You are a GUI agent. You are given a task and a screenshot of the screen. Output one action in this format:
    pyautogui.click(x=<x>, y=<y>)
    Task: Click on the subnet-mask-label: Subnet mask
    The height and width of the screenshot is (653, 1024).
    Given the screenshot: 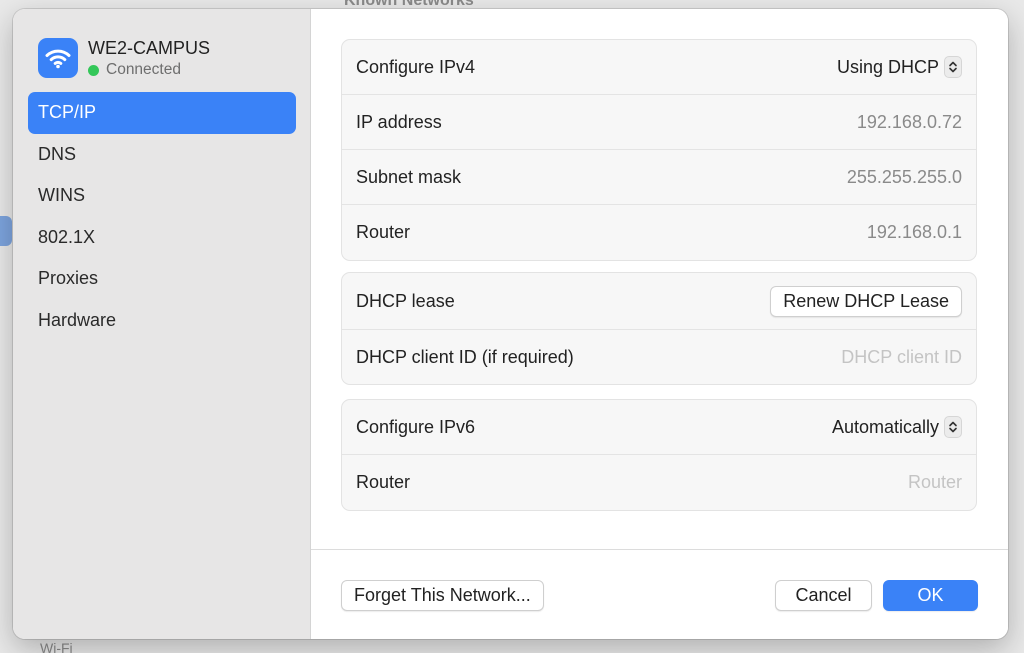 What is the action you would take?
    pyautogui.click(x=409, y=176)
    